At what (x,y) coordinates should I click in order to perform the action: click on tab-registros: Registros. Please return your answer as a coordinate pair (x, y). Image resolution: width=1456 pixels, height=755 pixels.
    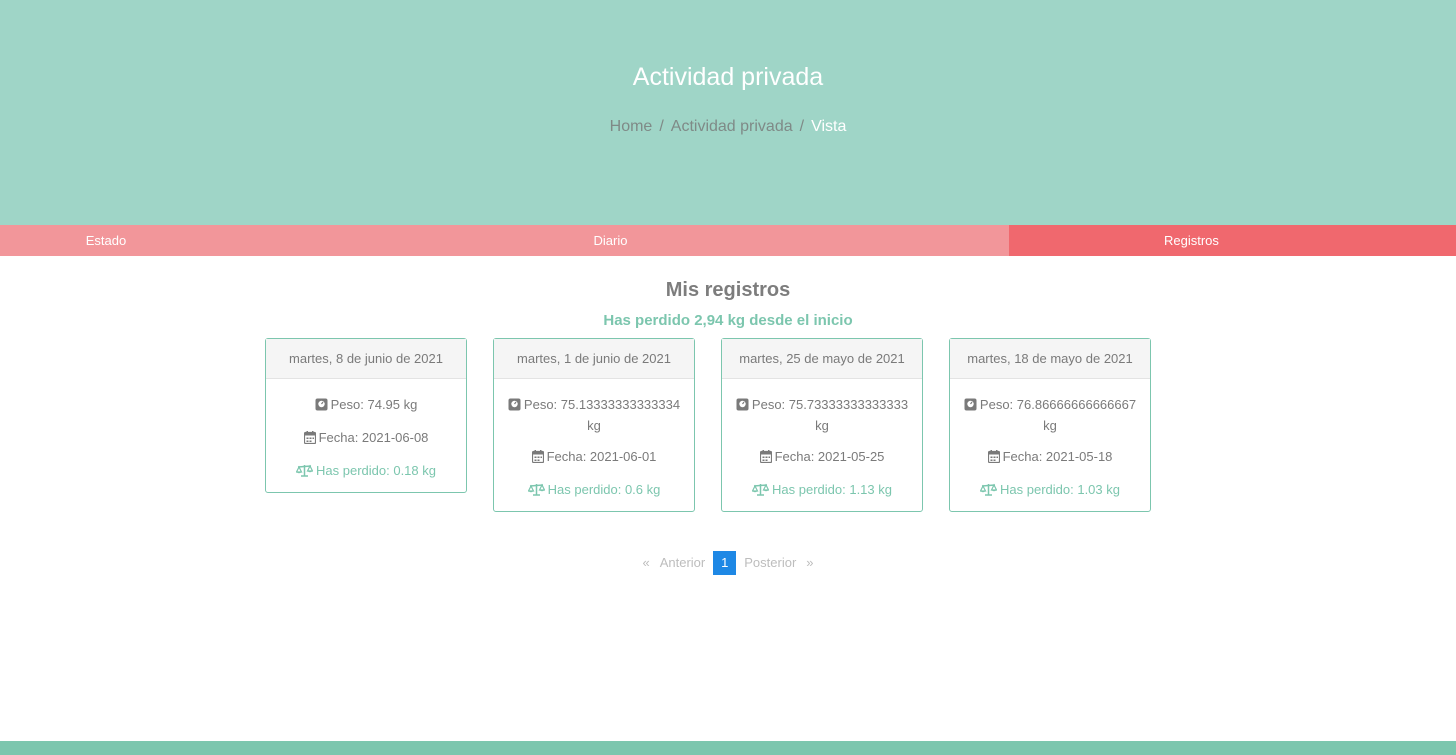
    Looking at the image, I should click on (1232, 240).